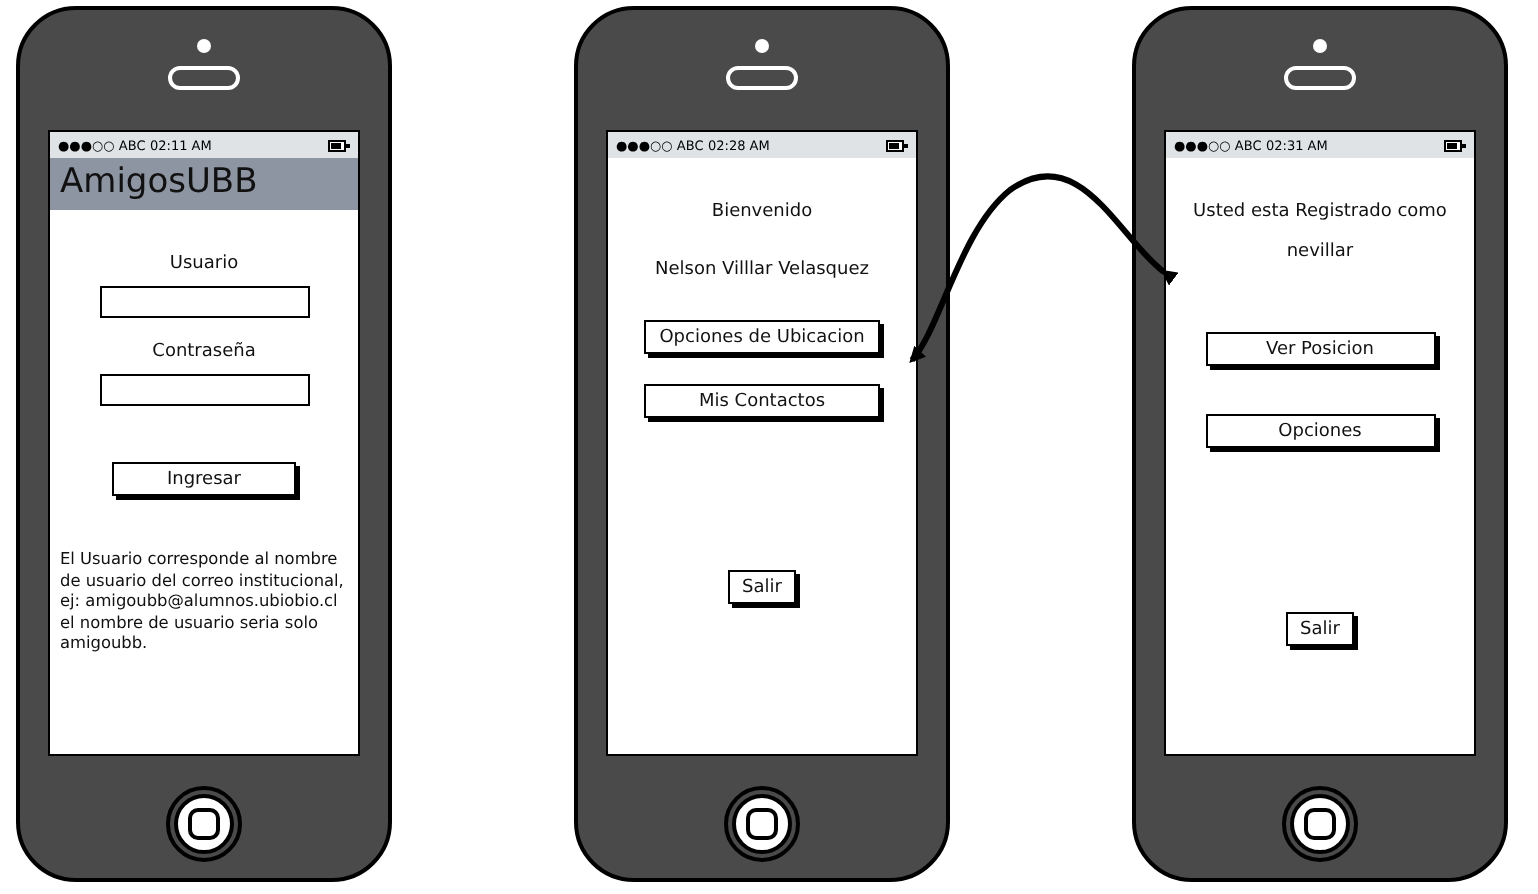  Describe the element at coordinates (1320, 252) in the screenshot. I see `screen-label: nevillar` at that location.